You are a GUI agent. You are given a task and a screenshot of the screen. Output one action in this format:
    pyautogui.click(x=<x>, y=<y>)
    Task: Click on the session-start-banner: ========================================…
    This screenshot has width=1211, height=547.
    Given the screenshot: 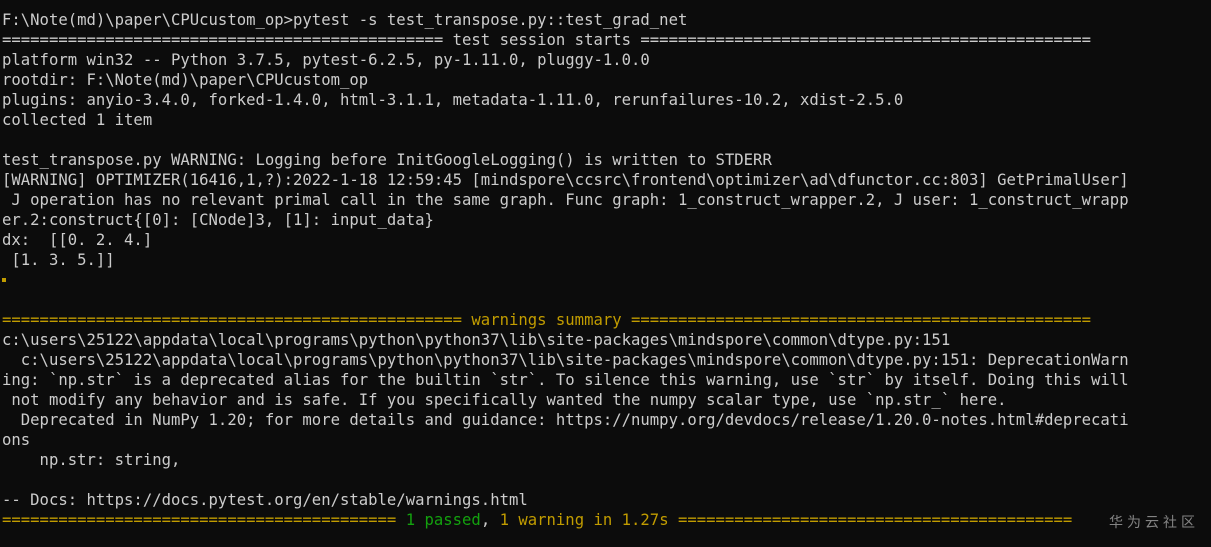 What is the action you would take?
    pyautogui.click(x=547, y=40)
    